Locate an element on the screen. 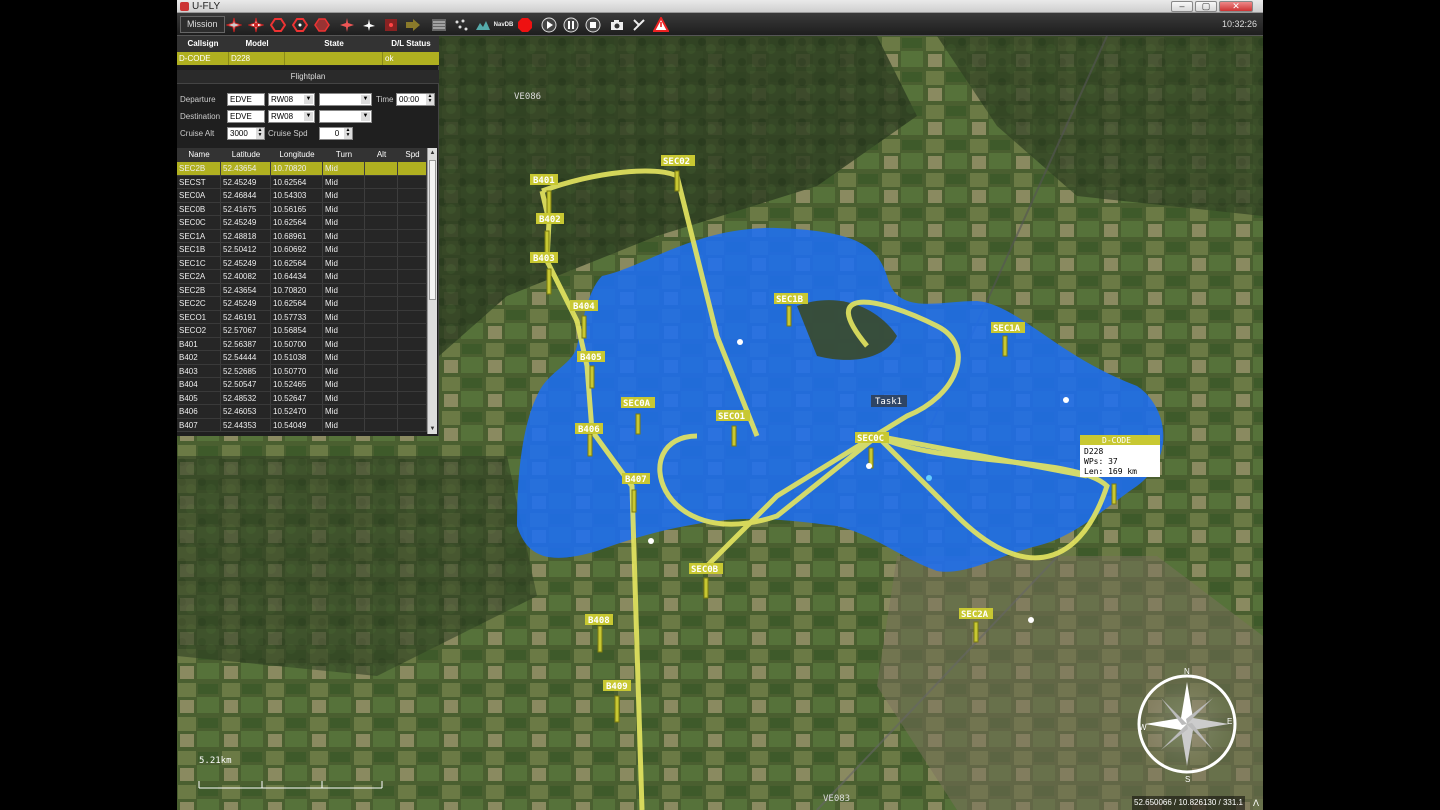 The height and width of the screenshot is (810, 1440). table-row: SECO1 52.46191 10.57733 Mid is located at coordinates (302, 317).